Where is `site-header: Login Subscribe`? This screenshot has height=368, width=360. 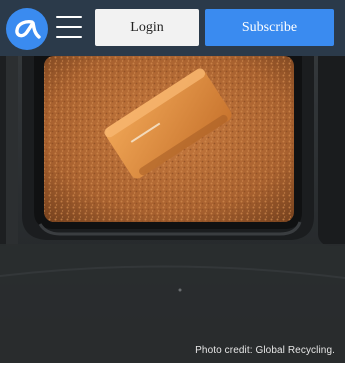 site-header: Login Subscribe is located at coordinates (172, 28).